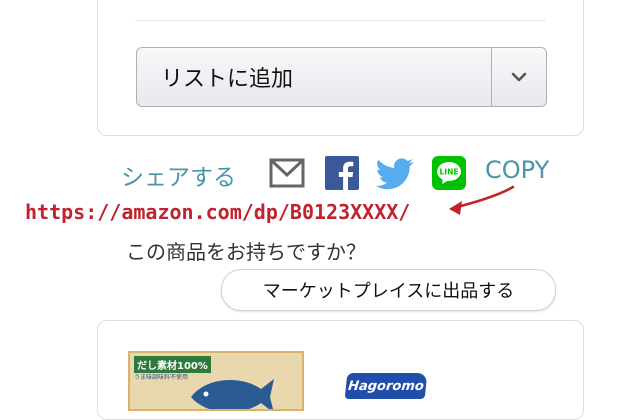  I want to click on own-item-question: この商品をお持ちですか？, so click(246, 252).